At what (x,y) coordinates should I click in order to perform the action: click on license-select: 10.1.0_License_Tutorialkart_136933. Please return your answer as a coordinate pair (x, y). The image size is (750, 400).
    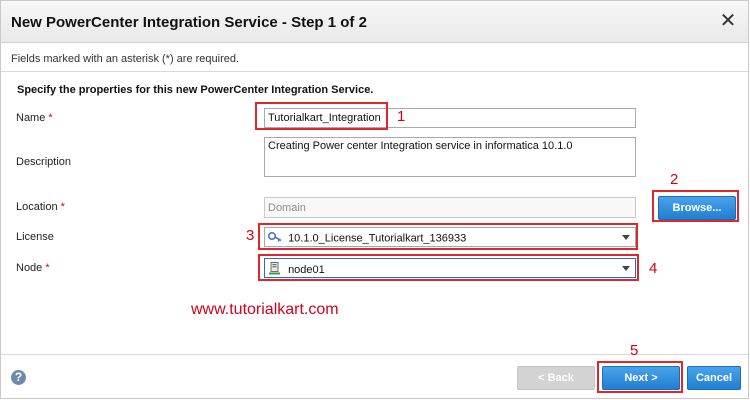
    Looking at the image, I should click on (450, 237).